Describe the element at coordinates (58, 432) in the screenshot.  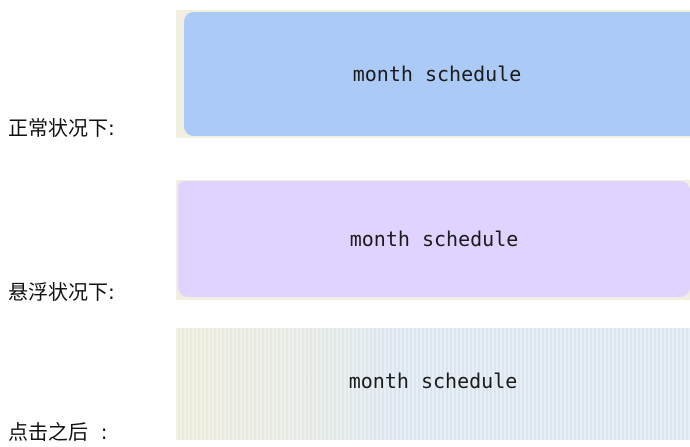
I see `clicked-state-label: 点击之后 :` at that location.